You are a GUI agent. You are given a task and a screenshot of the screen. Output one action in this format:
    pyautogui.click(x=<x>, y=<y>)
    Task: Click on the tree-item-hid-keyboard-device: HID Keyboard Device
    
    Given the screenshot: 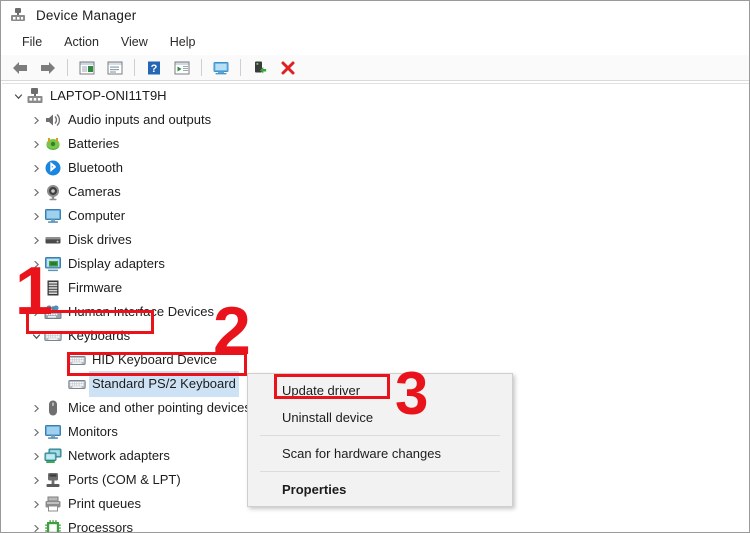 What is the action you would take?
    pyautogui.click(x=375, y=360)
    